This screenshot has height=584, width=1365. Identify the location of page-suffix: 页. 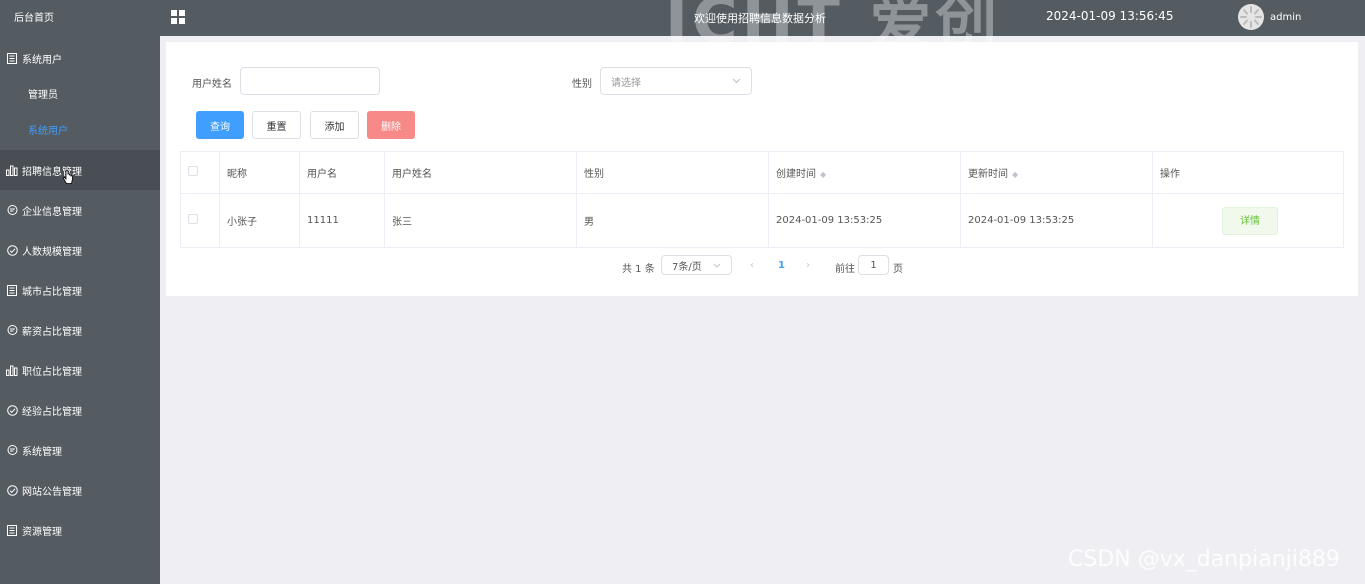
(898, 269).